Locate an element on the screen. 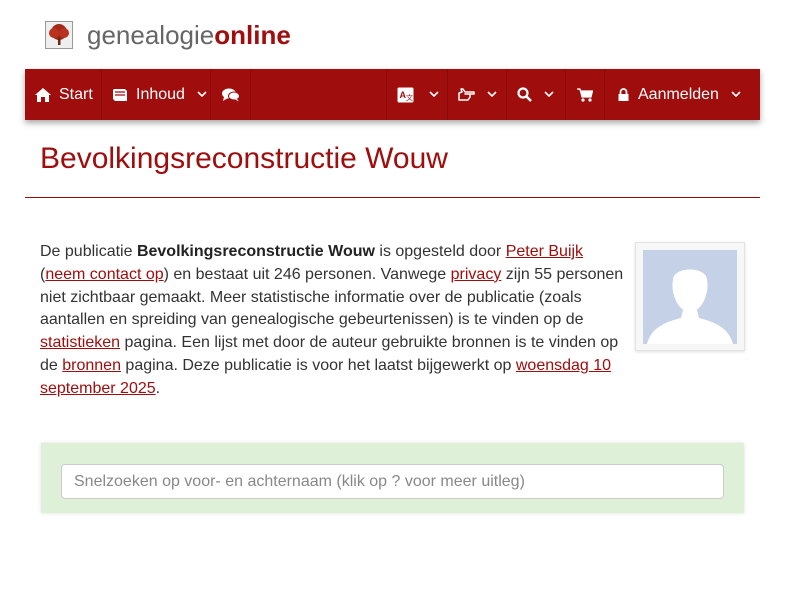  intro-text: ) en bestaat uit 246 personen. Vanwege is located at coordinates (307, 274).